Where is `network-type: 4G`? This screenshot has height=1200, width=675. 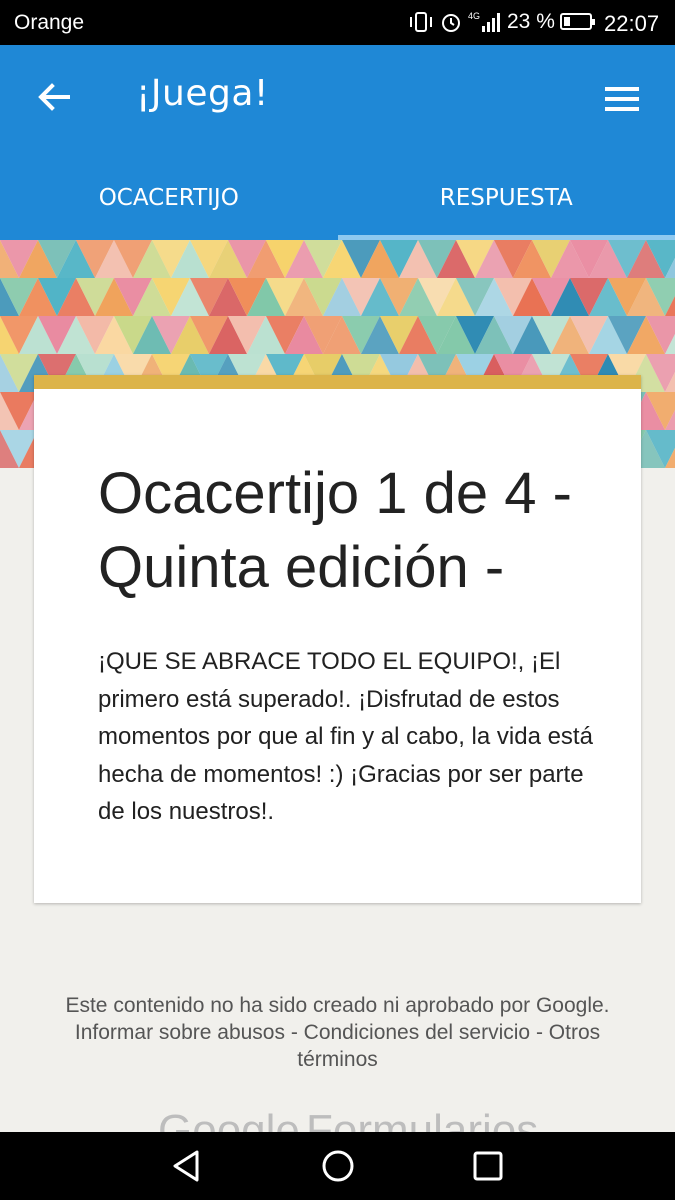 network-type: 4G is located at coordinates (474, 16).